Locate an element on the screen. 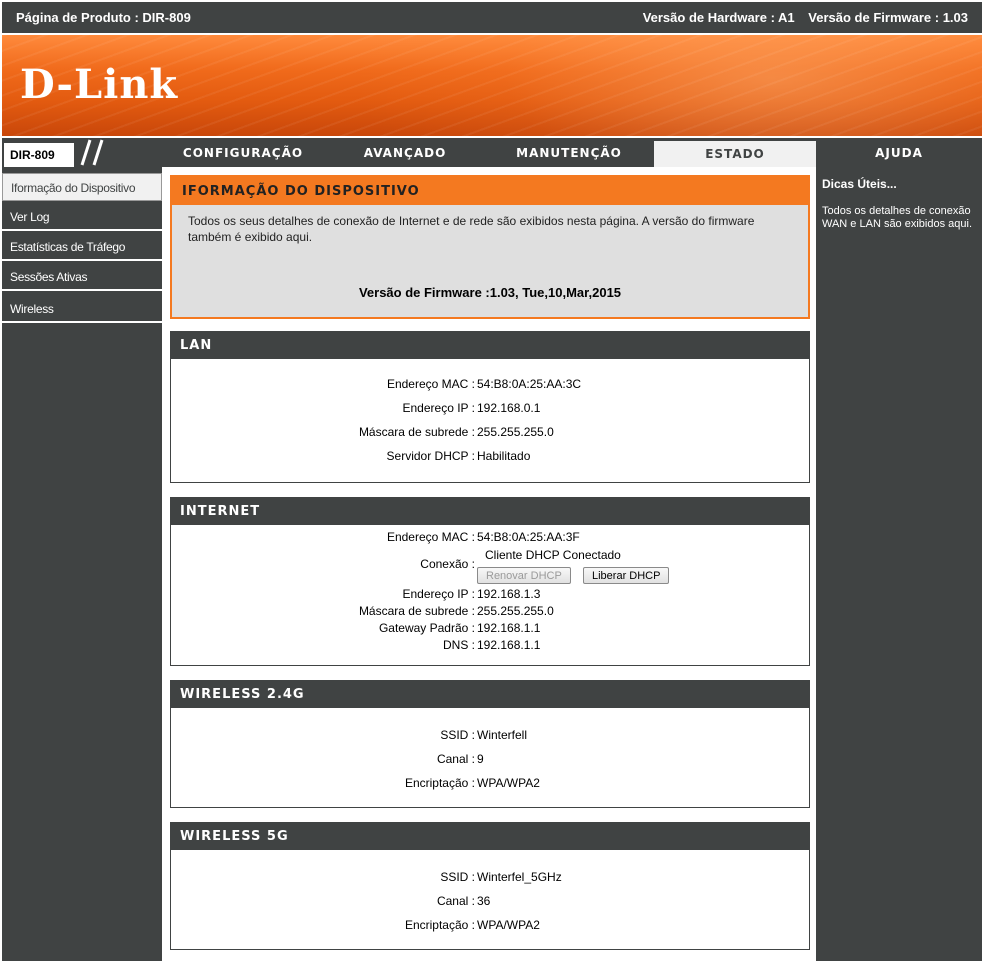 The image size is (984, 961). internet-conn-label: Conexão : is located at coordinates (447, 564).